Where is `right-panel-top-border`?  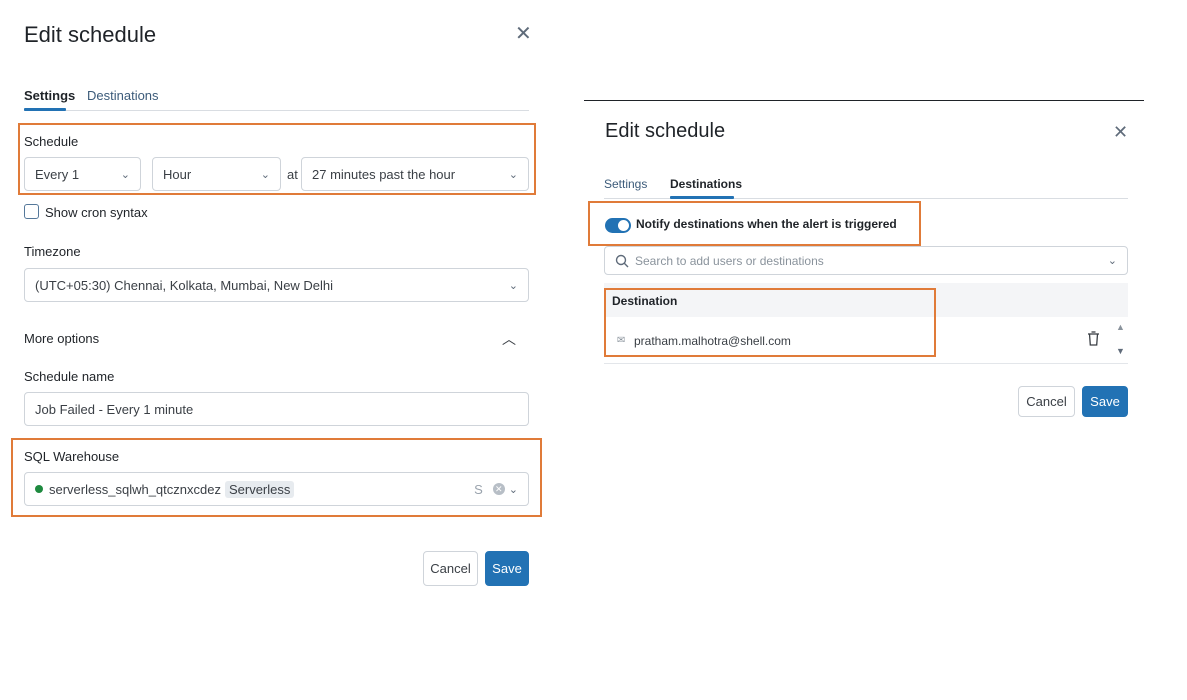 right-panel-top-border is located at coordinates (864, 100).